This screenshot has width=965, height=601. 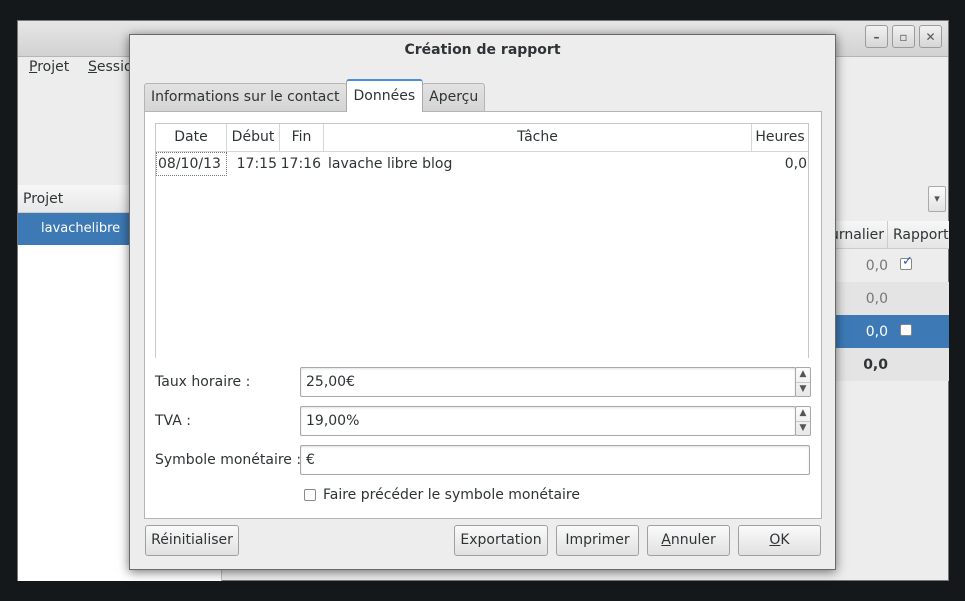 I want to click on tab-donnees: Données, so click(x=384, y=95).